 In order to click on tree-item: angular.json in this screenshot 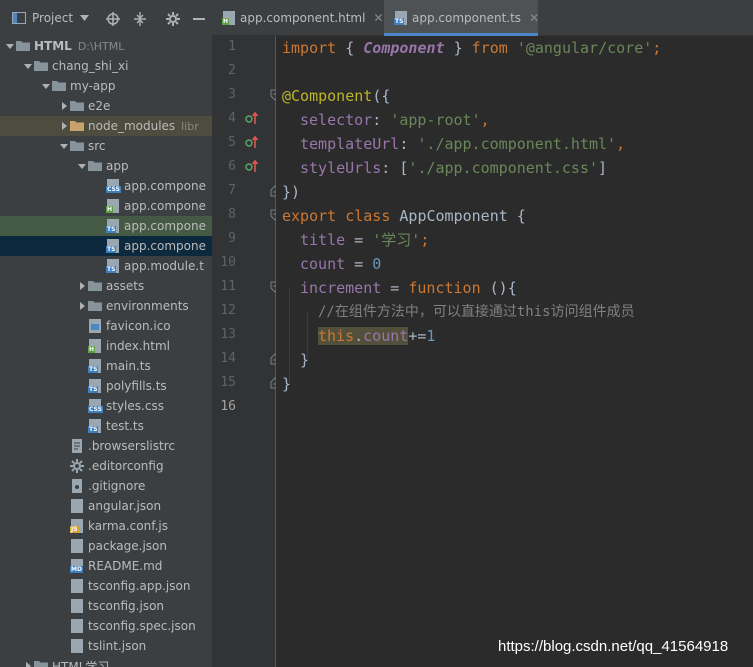, I will do `click(106, 506)`.